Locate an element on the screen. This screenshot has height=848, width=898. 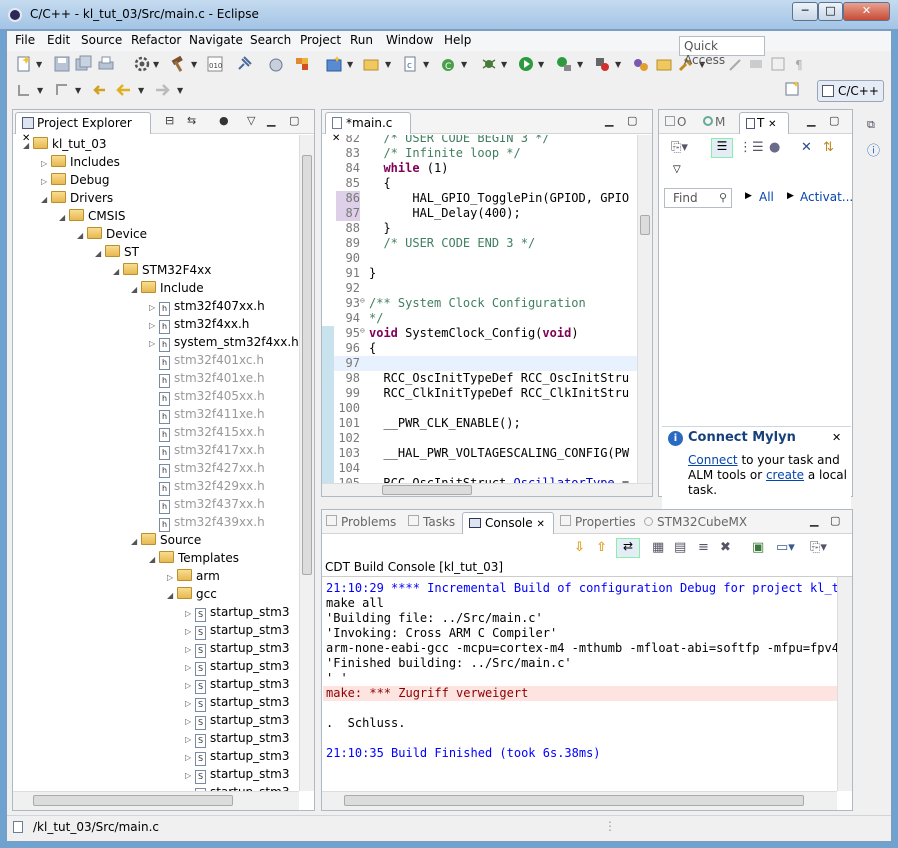
scroll-up-icon: ⇧ is located at coordinates (601, 547).